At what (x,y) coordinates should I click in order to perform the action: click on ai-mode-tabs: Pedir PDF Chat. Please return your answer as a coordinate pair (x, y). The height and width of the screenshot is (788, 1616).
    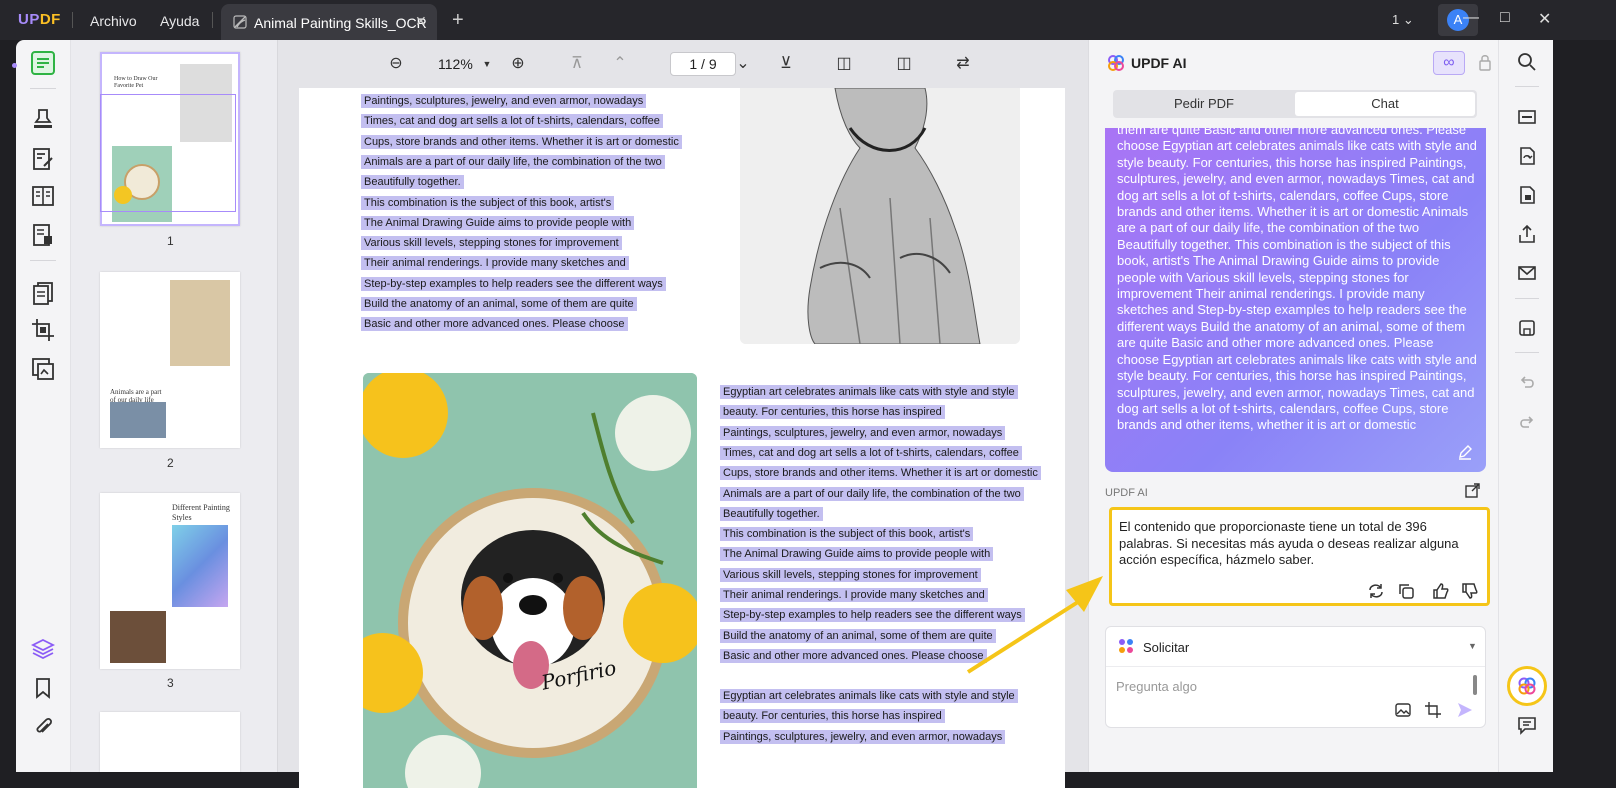
    Looking at the image, I should click on (1295, 104).